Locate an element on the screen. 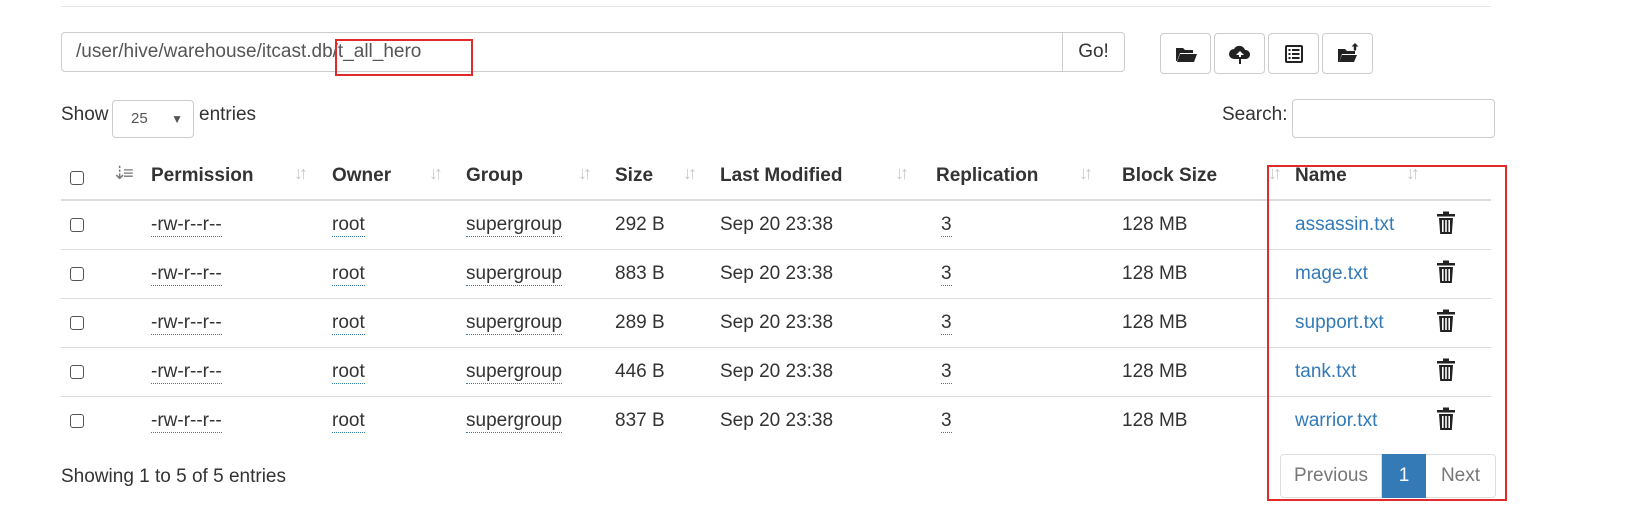 The image size is (1626, 519). folder-upload-icon is located at coordinates (1347, 52).